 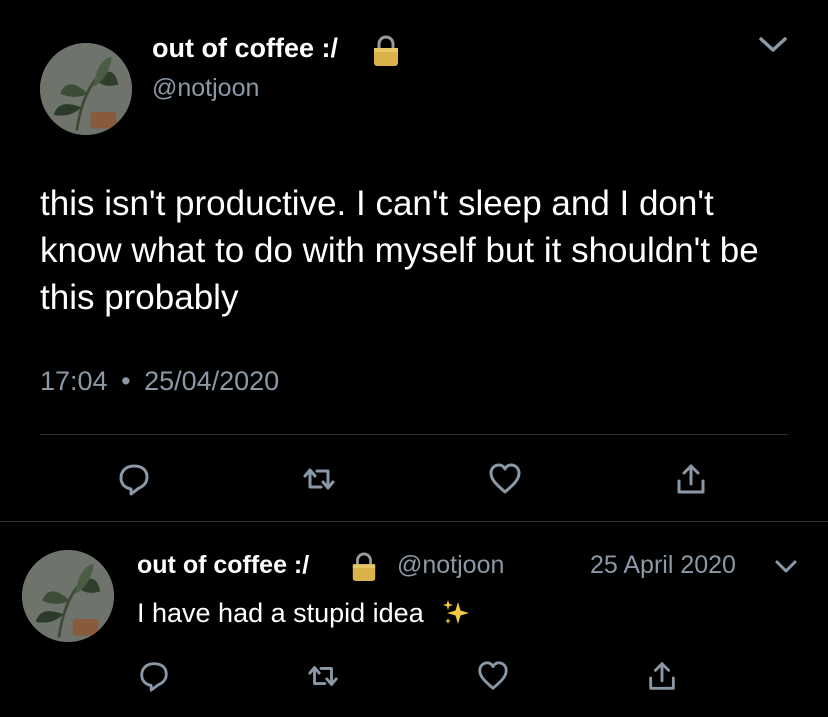 I want to click on tweet-date: 25 April 2020, so click(x=663, y=565).